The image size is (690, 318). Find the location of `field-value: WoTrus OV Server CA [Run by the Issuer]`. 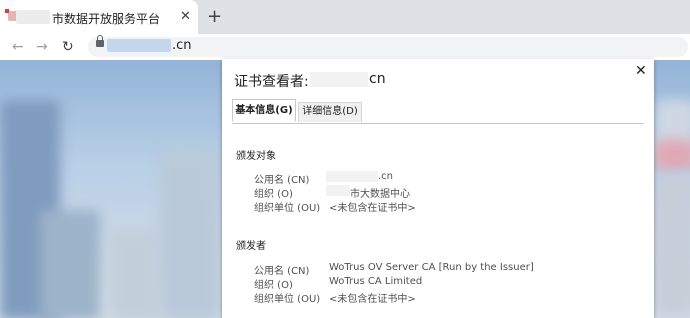

field-value: WoTrus OV Server CA [Run by the Issuer] is located at coordinates (431, 267).